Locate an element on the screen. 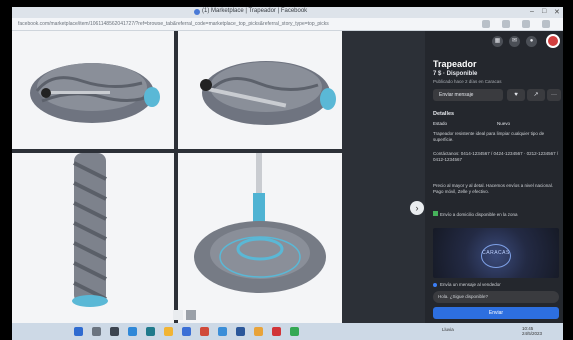  send-message-button: Enviar mensaje is located at coordinates (468, 95).